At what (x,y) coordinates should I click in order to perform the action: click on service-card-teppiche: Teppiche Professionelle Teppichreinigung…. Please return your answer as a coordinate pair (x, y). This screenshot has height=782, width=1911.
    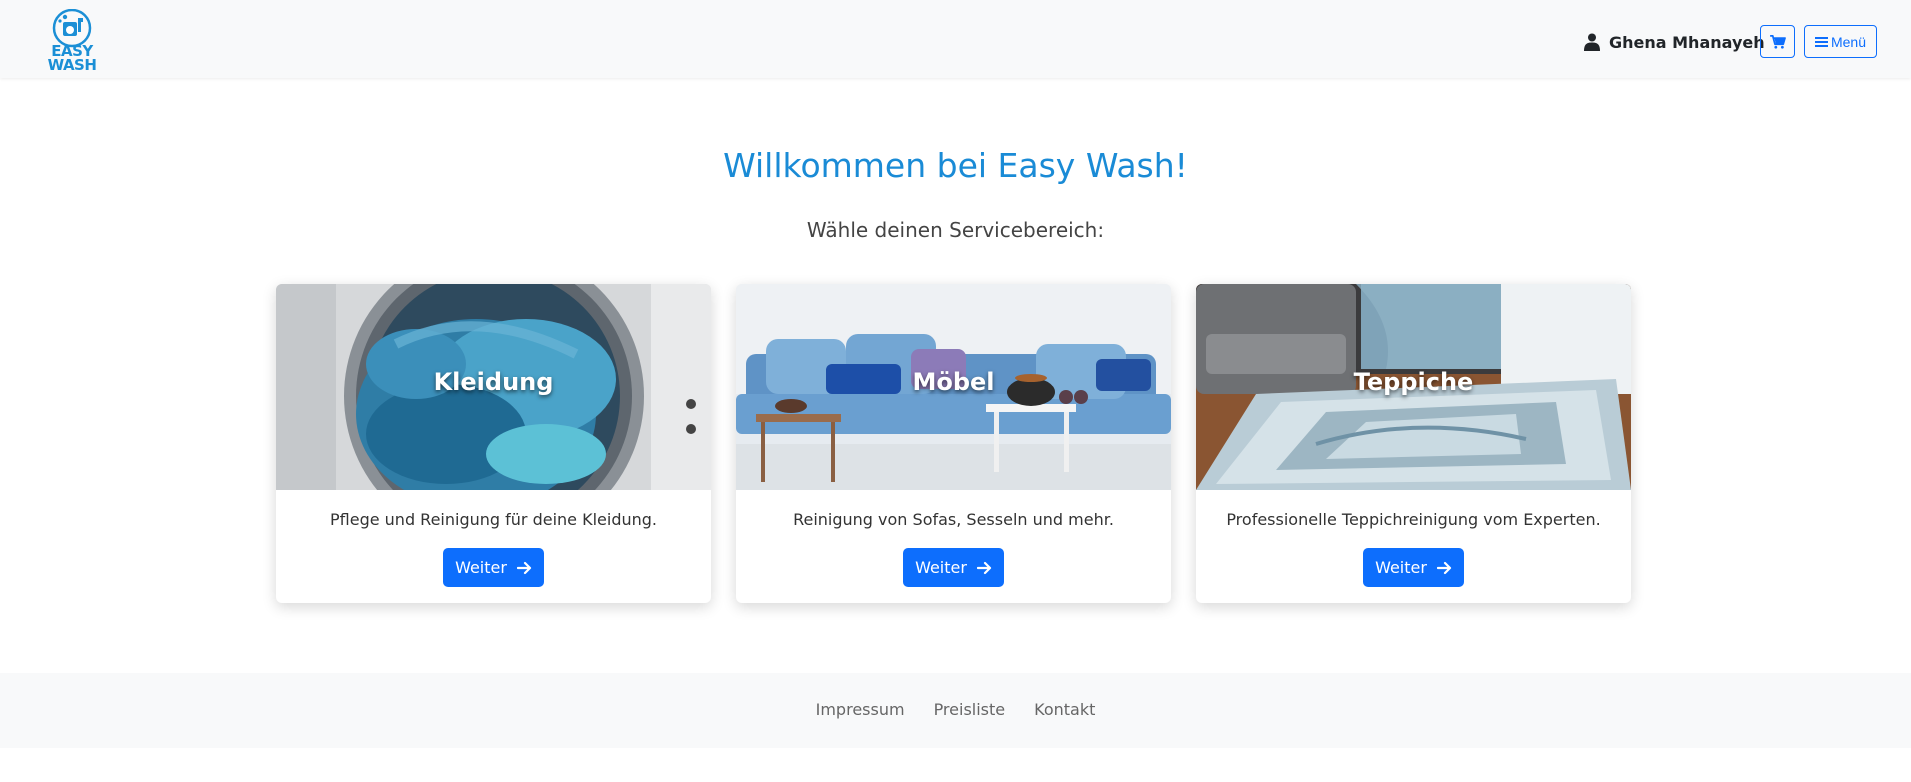
    Looking at the image, I should click on (1413, 443).